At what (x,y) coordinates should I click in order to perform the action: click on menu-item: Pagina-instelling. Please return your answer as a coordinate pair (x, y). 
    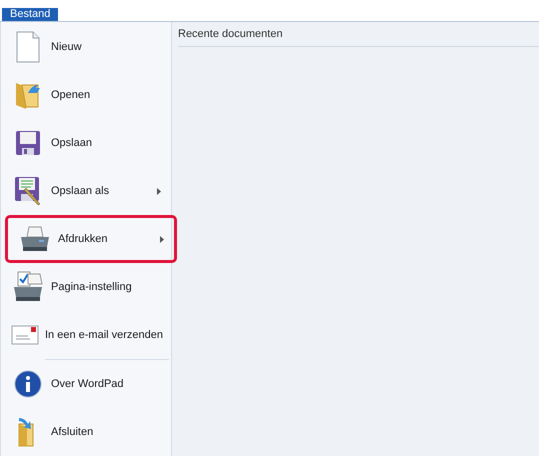
    Looking at the image, I should click on (86, 287).